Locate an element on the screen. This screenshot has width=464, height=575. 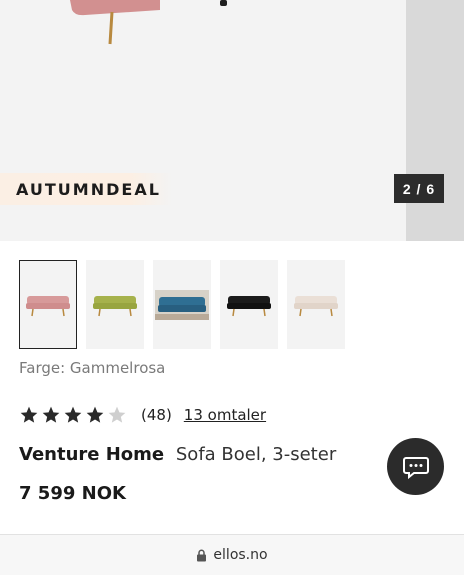
thumbnail-blue is located at coordinates (182, 304).